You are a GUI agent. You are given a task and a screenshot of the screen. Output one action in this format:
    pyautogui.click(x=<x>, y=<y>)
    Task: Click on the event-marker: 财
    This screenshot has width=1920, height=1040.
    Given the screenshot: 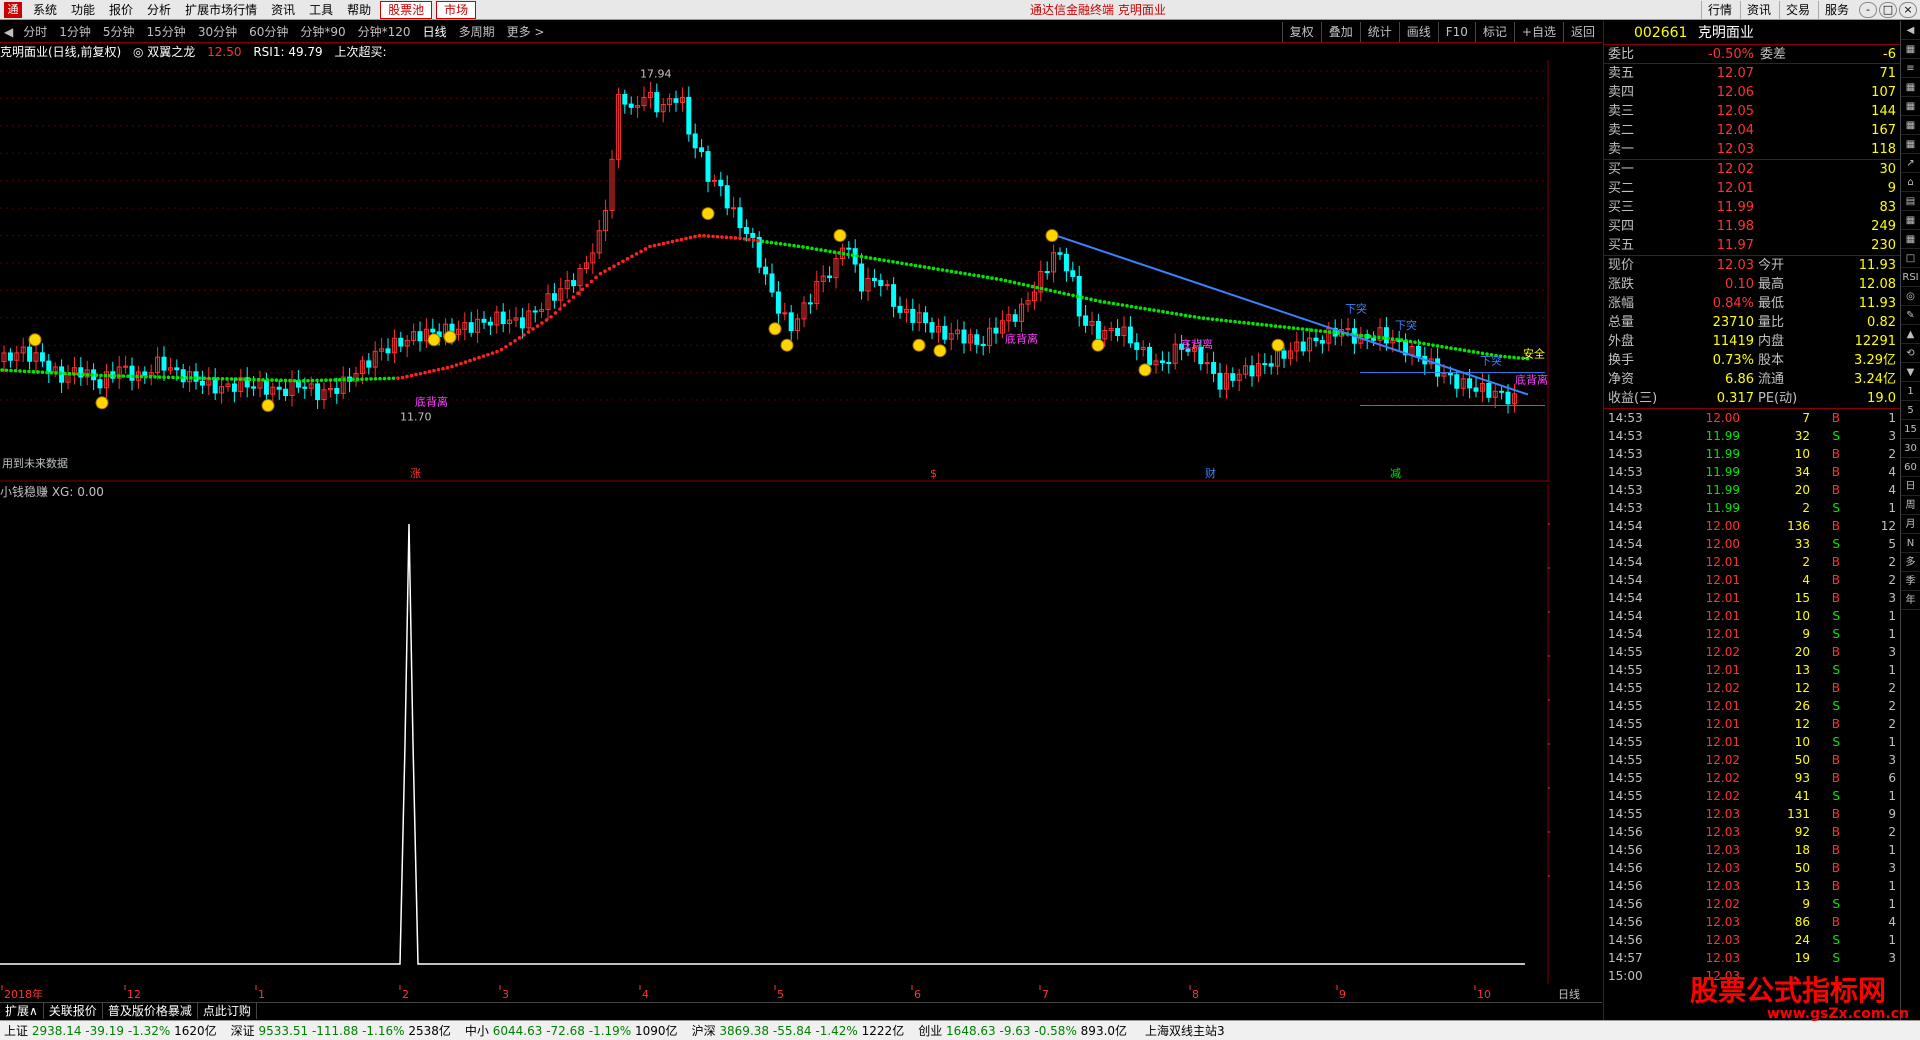 What is the action you would take?
    pyautogui.click(x=1210, y=473)
    